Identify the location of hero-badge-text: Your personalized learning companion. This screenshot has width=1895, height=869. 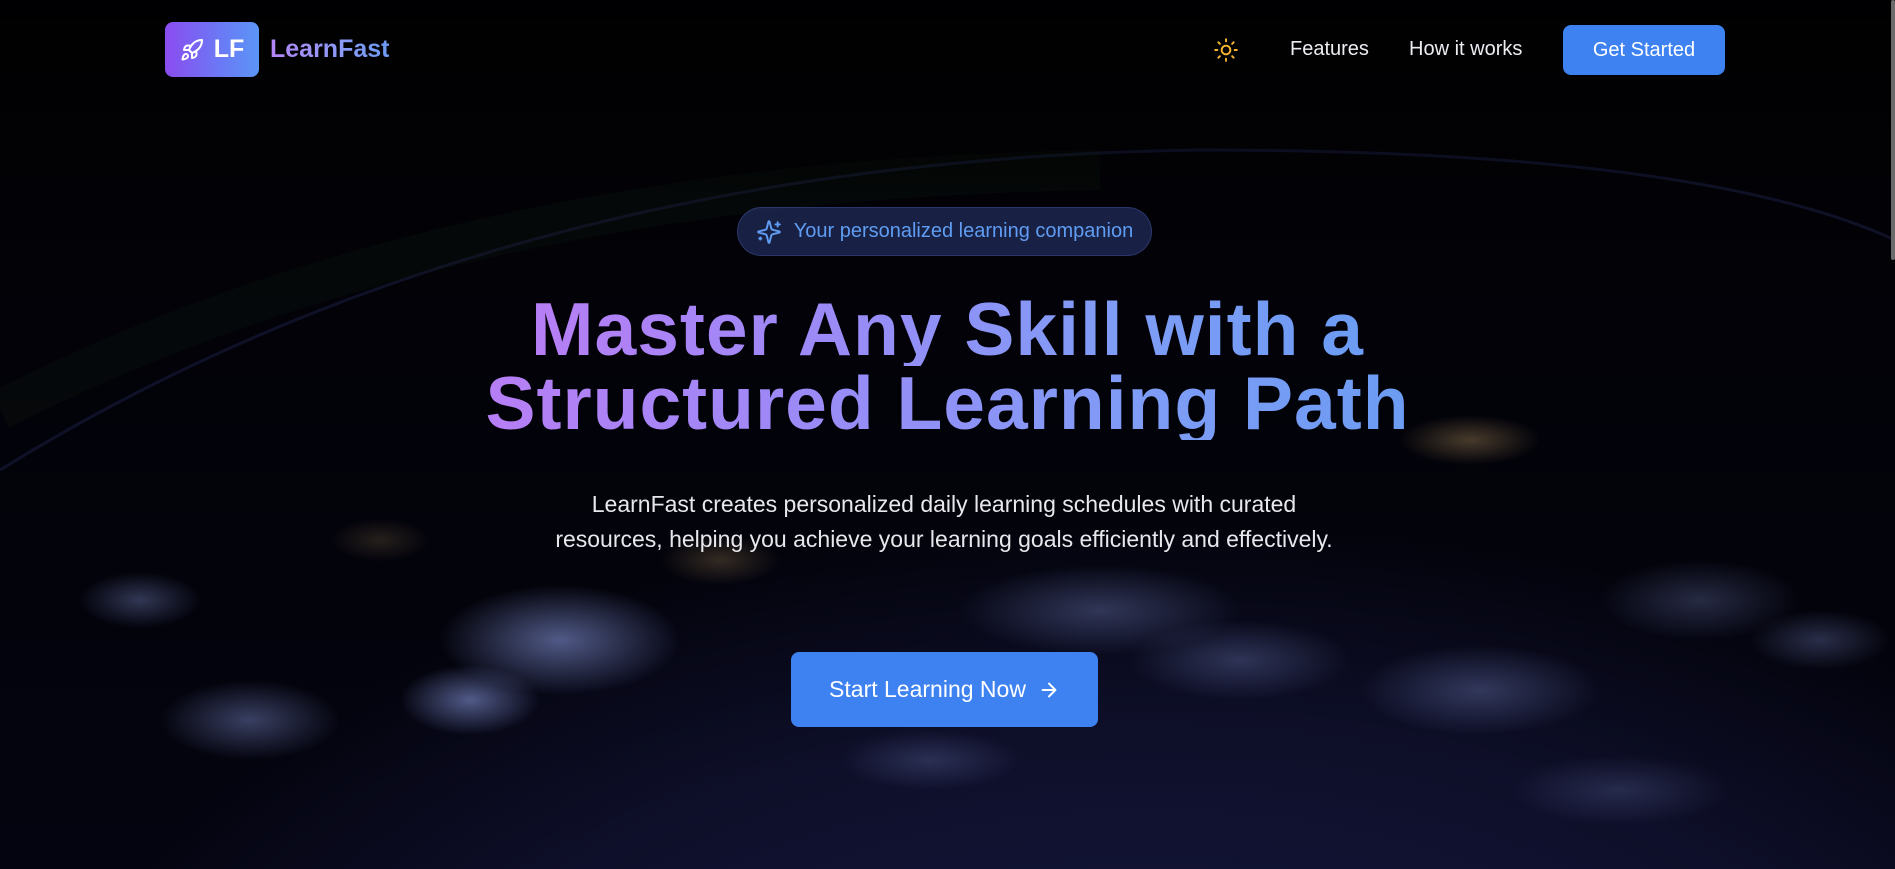
(963, 231).